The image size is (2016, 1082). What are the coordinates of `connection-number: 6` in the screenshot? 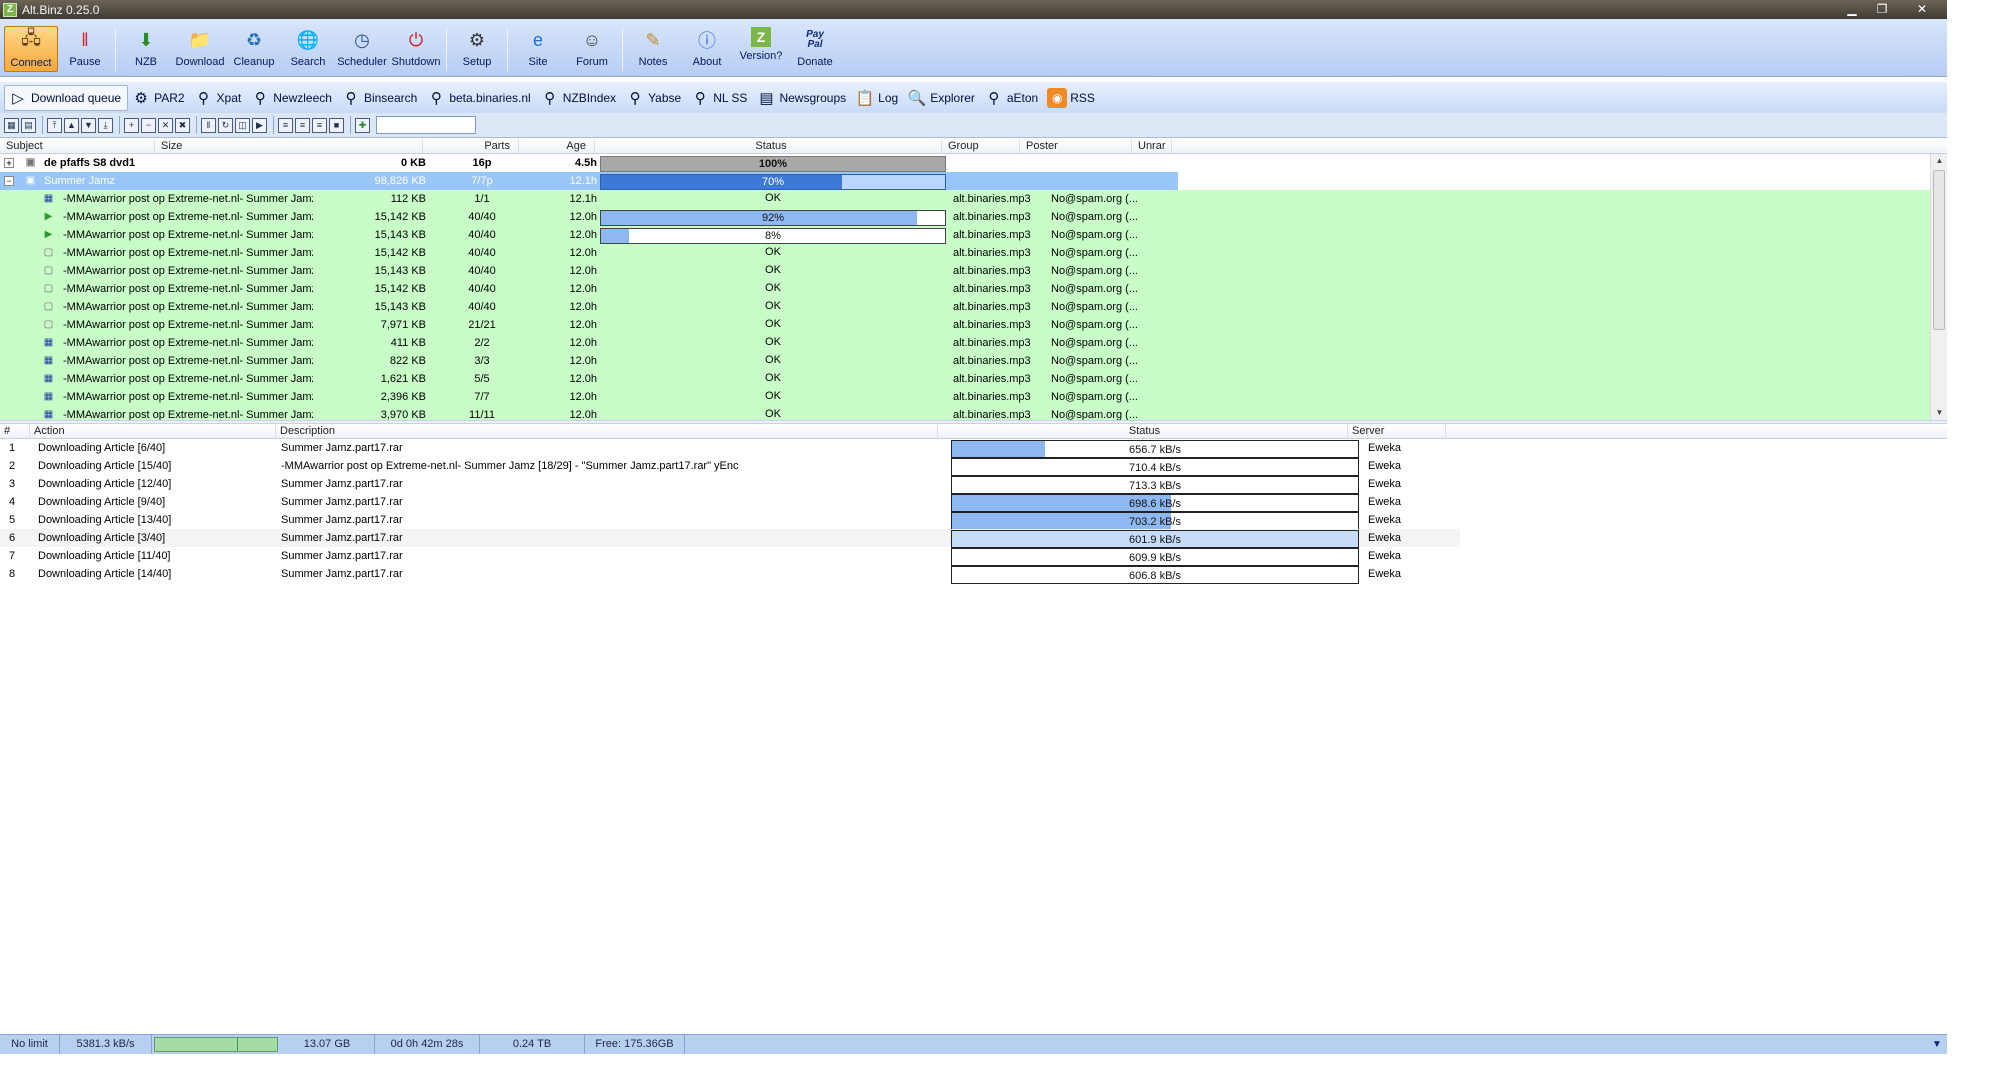 It's located at (12, 538).